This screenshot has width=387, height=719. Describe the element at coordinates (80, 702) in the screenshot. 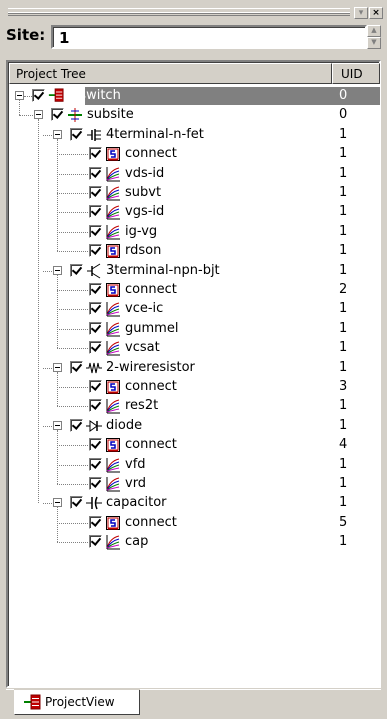

I see `tab-label: ProjectView` at that location.